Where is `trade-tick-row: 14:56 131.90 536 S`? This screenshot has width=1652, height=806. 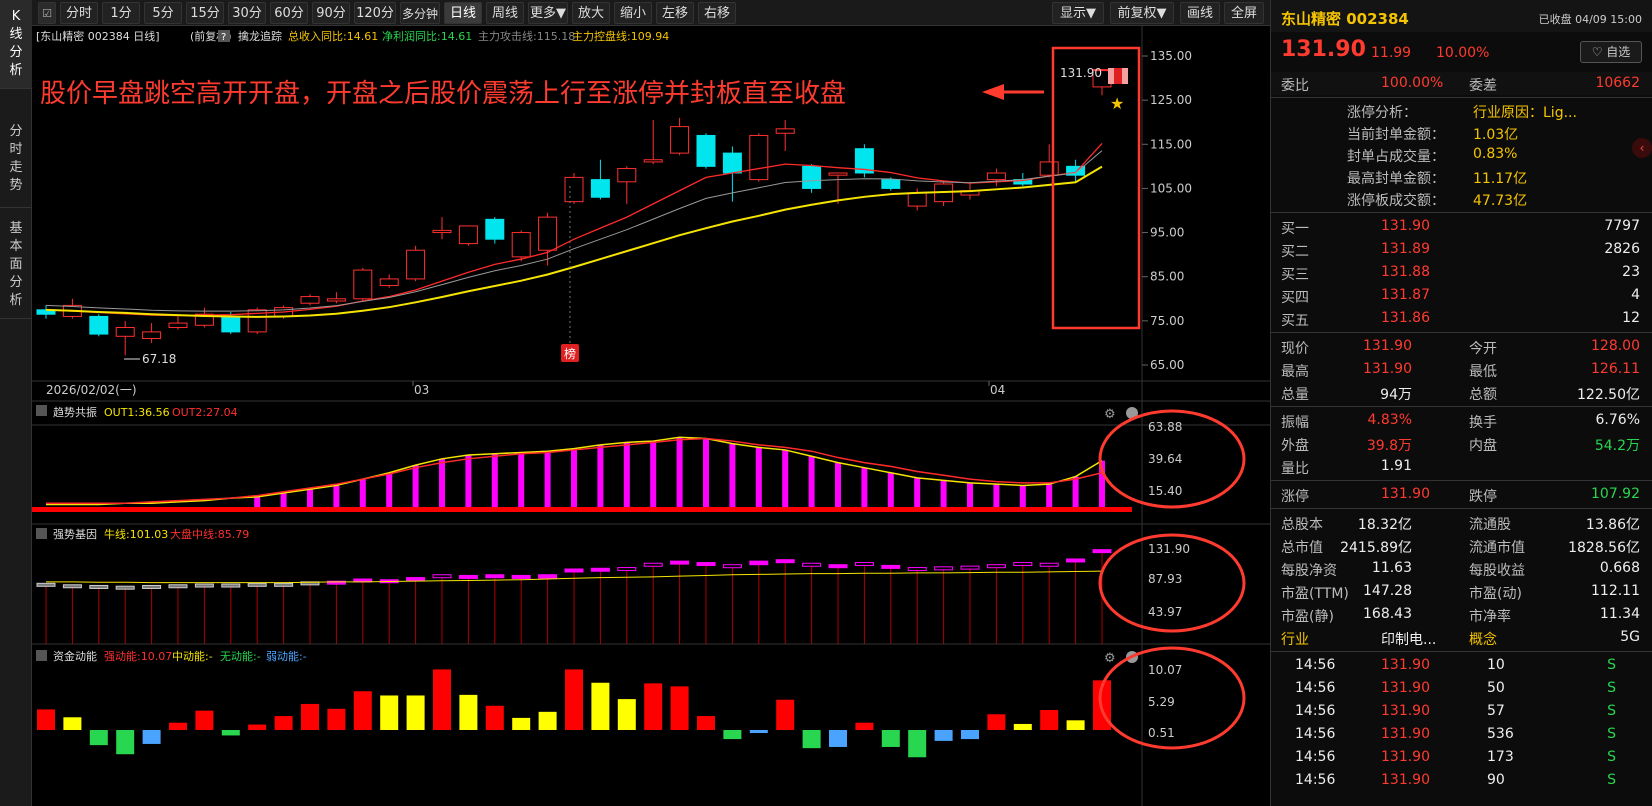 trade-tick-row: 14:56 131.90 536 S is located at coordinates (1455, 734).